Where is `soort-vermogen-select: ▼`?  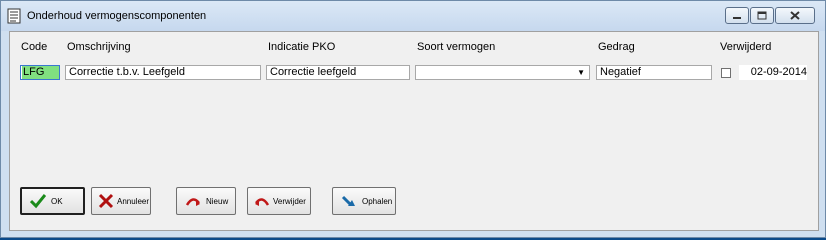
soort-vermogen-select: ▼ is located at coordinates (502, 72).